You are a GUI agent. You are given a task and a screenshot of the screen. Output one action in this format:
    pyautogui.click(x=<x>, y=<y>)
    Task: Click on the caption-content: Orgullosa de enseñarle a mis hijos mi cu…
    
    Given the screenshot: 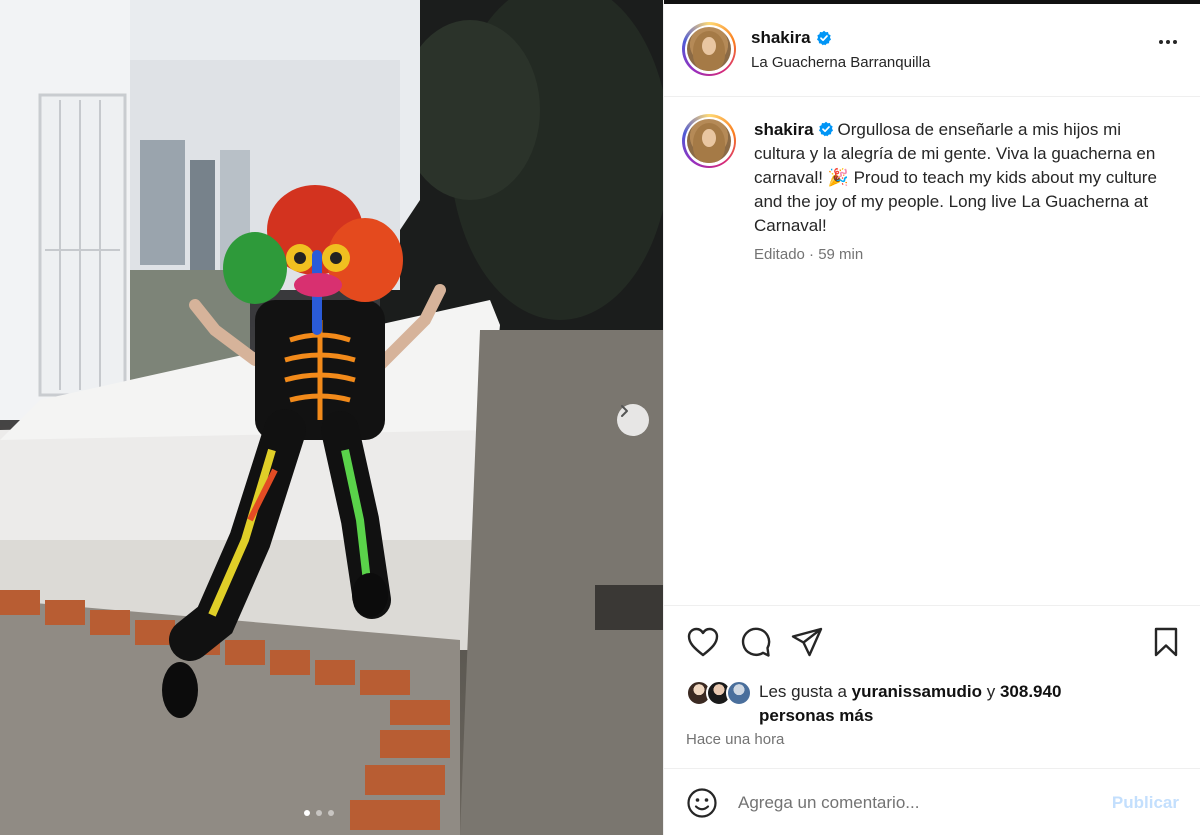 What is the action you would take?
    pyautogui.click(x=955, y=177)
    